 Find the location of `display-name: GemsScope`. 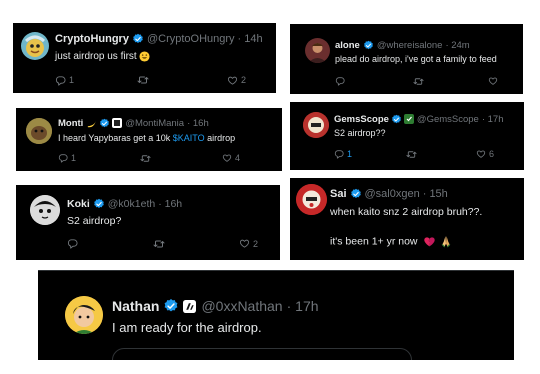

display-name: GemsScope is located at coordinates (361, 119).